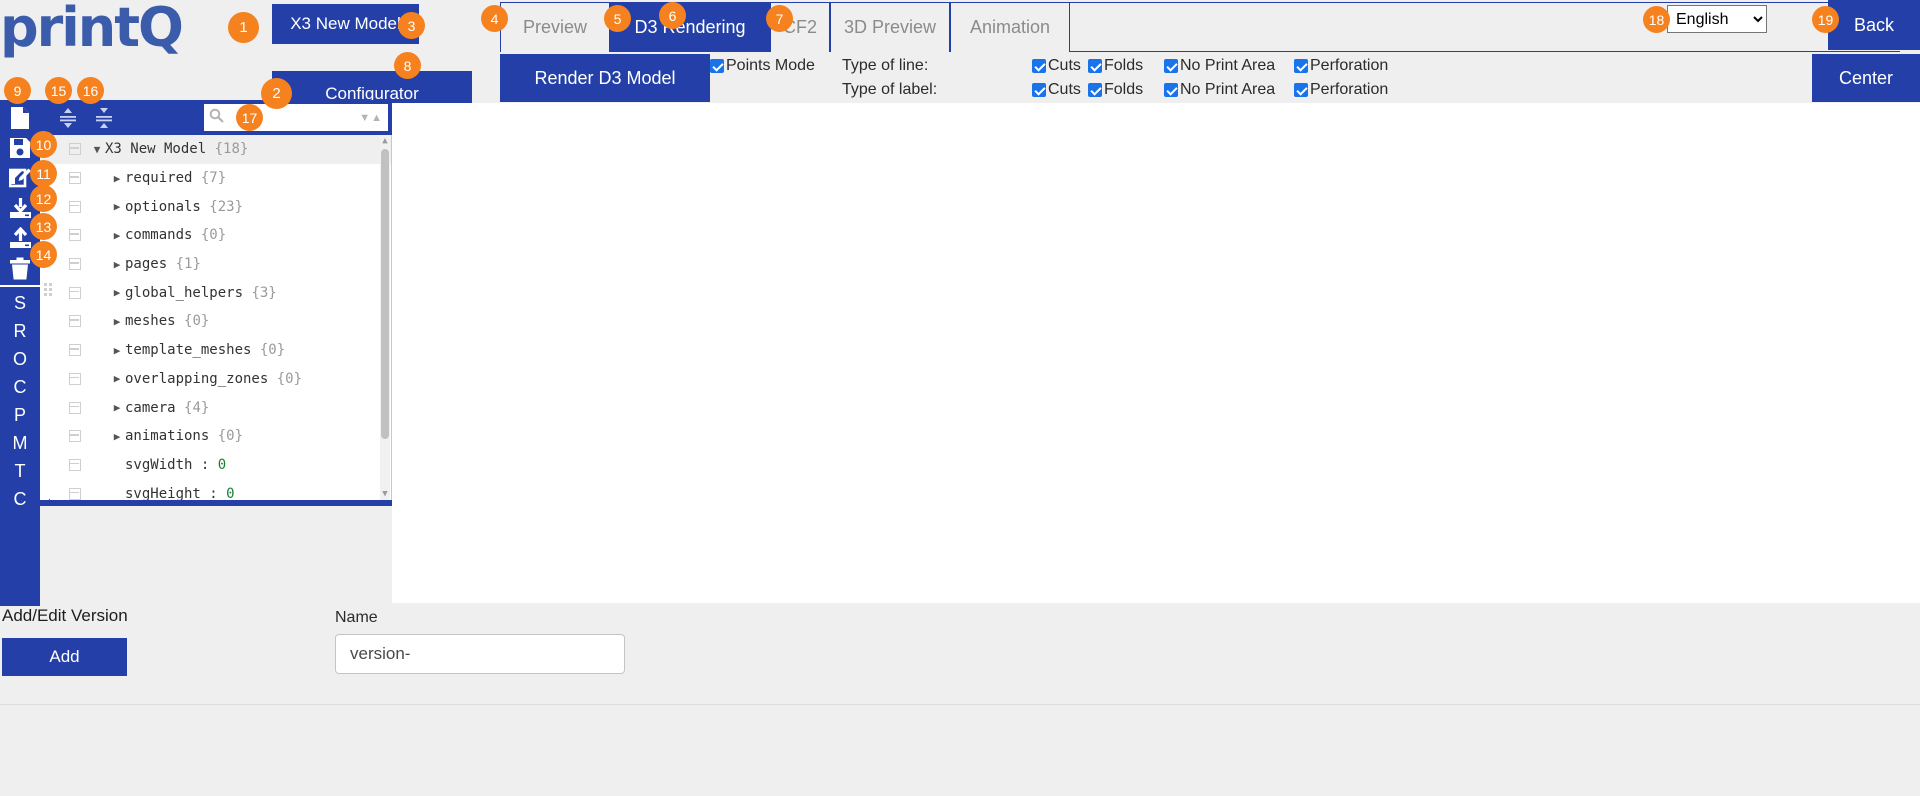  I want to click on collapse-all-icon, so click(104, 117).